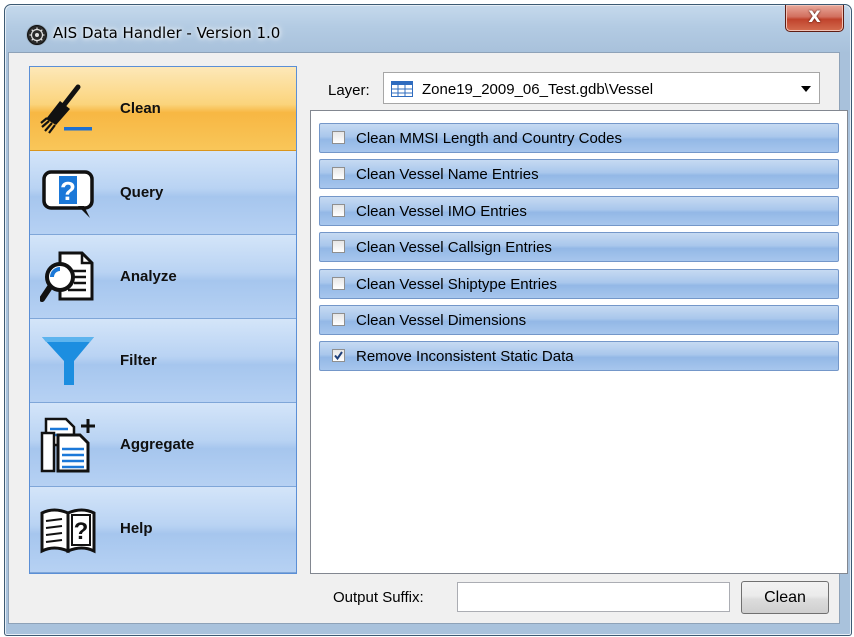 Image resolution: width=854 pixels, height=637 pixels. I want to click on magnifier-document-icon, so click(67, 276).